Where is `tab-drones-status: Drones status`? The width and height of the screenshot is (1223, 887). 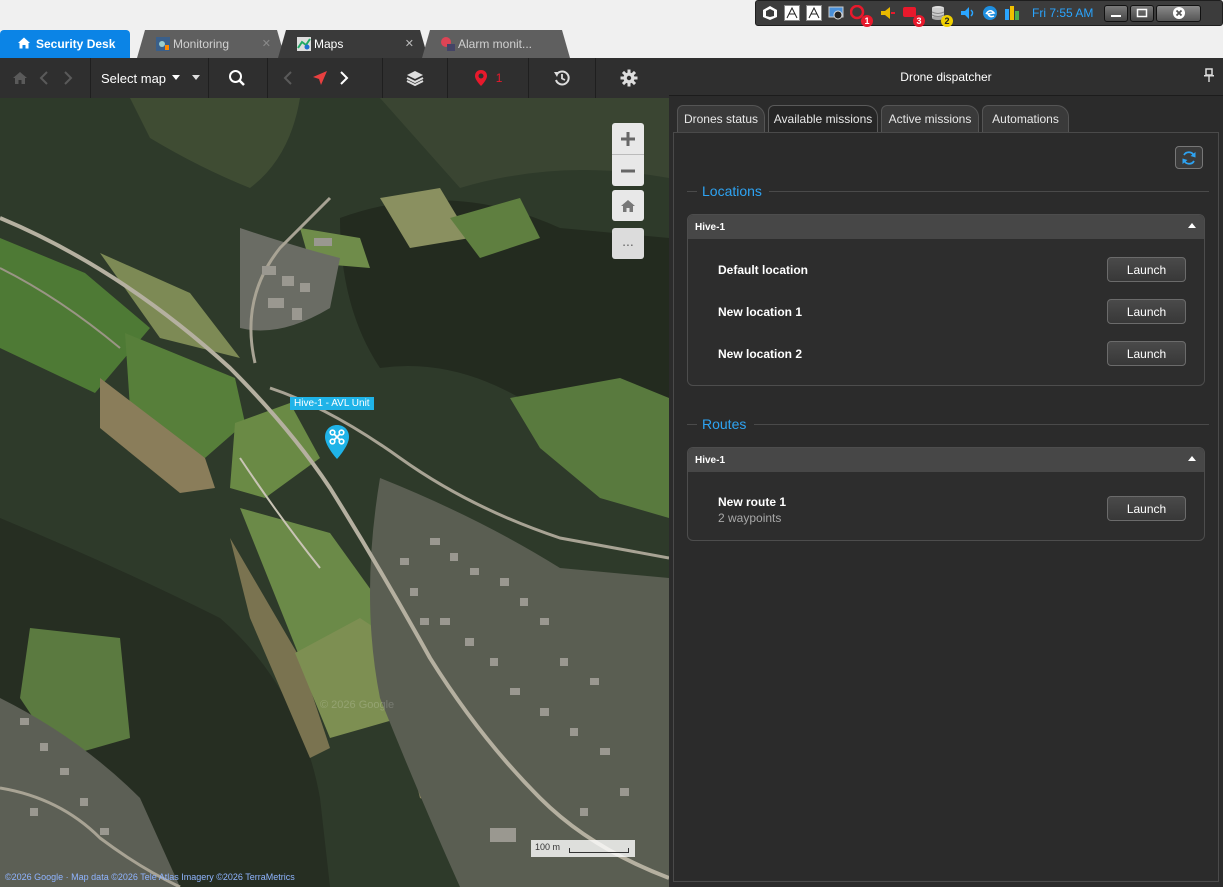
tab-drones-status: Drones status is located at coordinates (721, 118).